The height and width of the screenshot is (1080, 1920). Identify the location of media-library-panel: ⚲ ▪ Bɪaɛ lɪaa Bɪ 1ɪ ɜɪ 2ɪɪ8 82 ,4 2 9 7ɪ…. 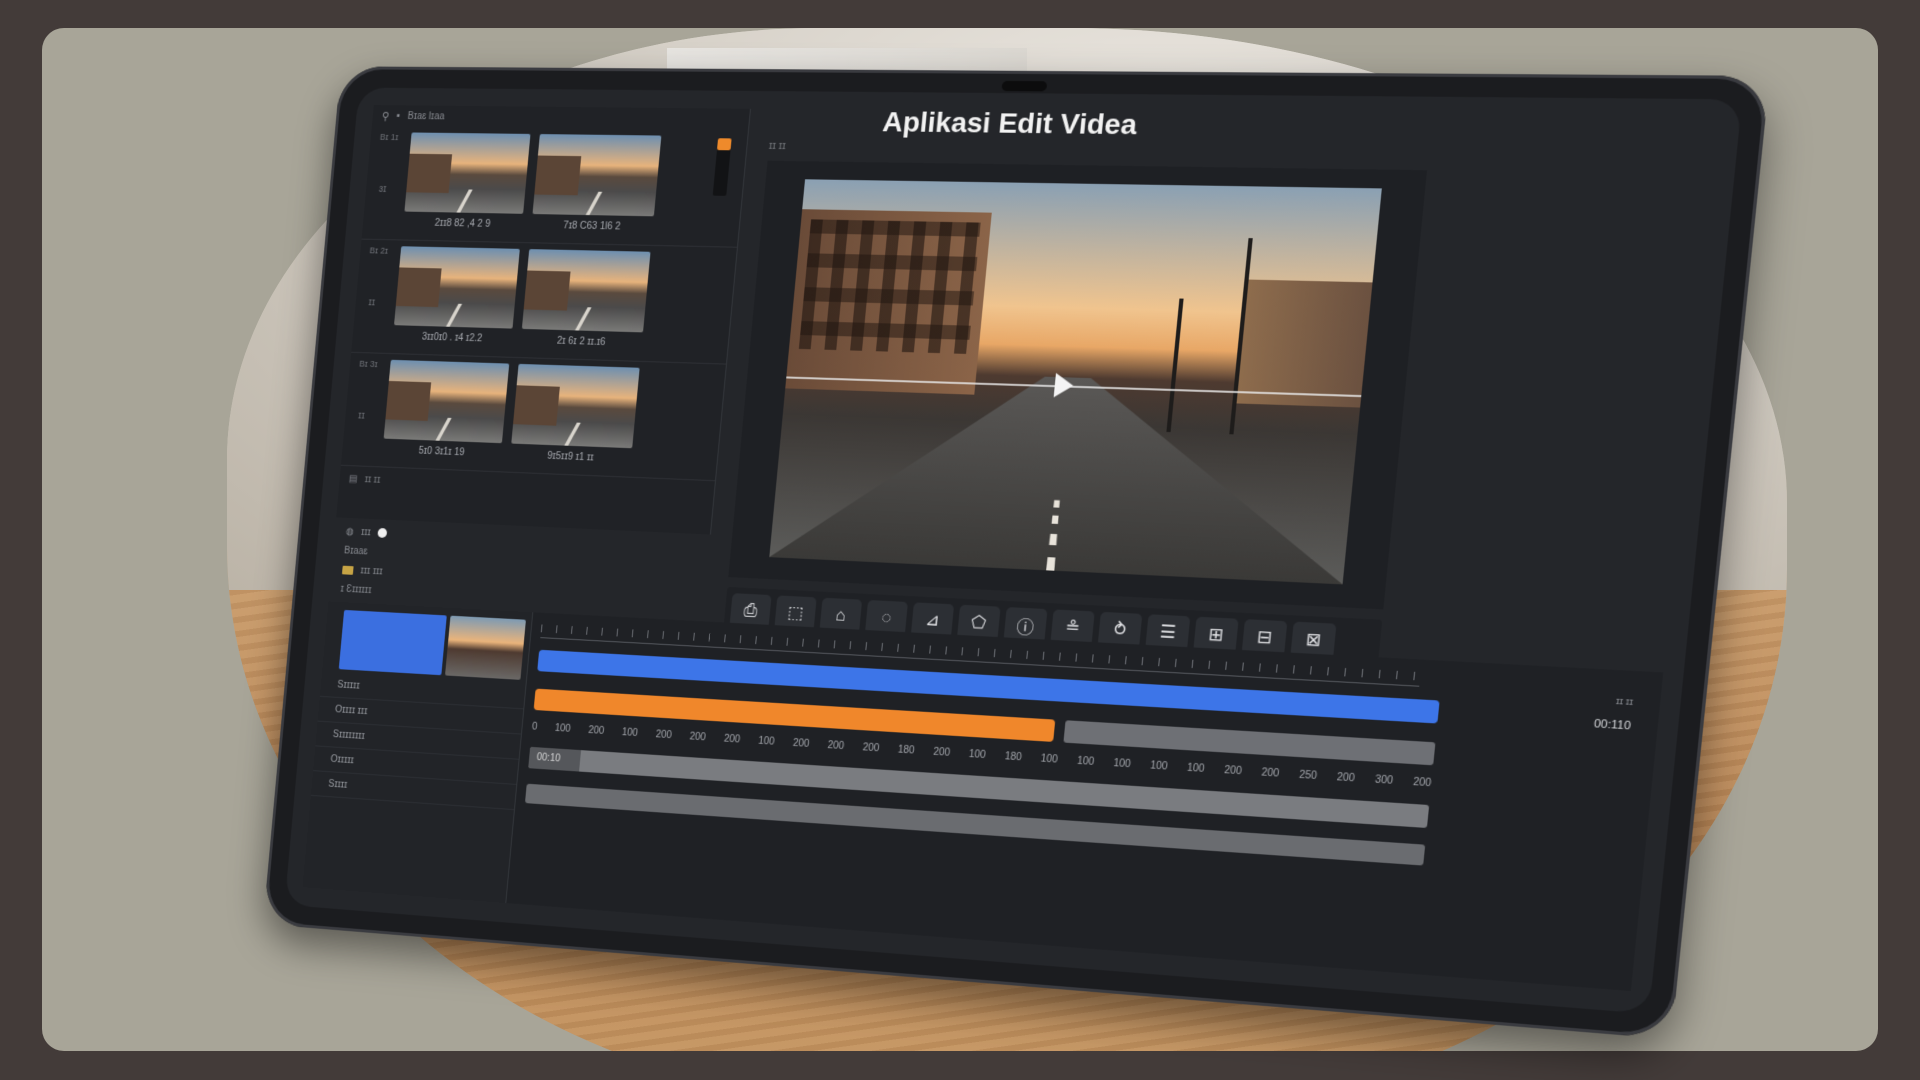
(543, 320).